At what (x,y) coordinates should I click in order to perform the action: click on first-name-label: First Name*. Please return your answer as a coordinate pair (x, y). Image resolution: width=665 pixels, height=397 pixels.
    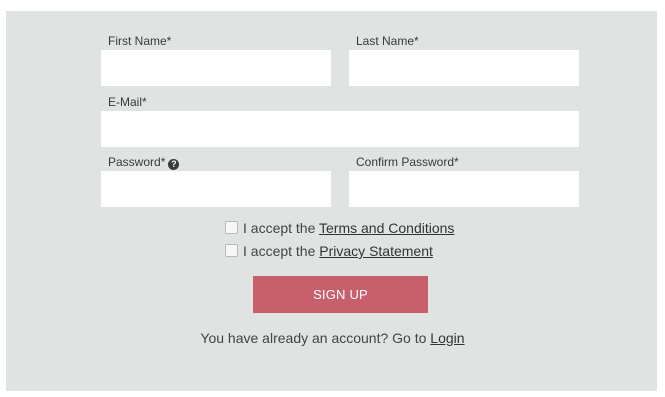
    Looking at the image, I should click on (140, 41).